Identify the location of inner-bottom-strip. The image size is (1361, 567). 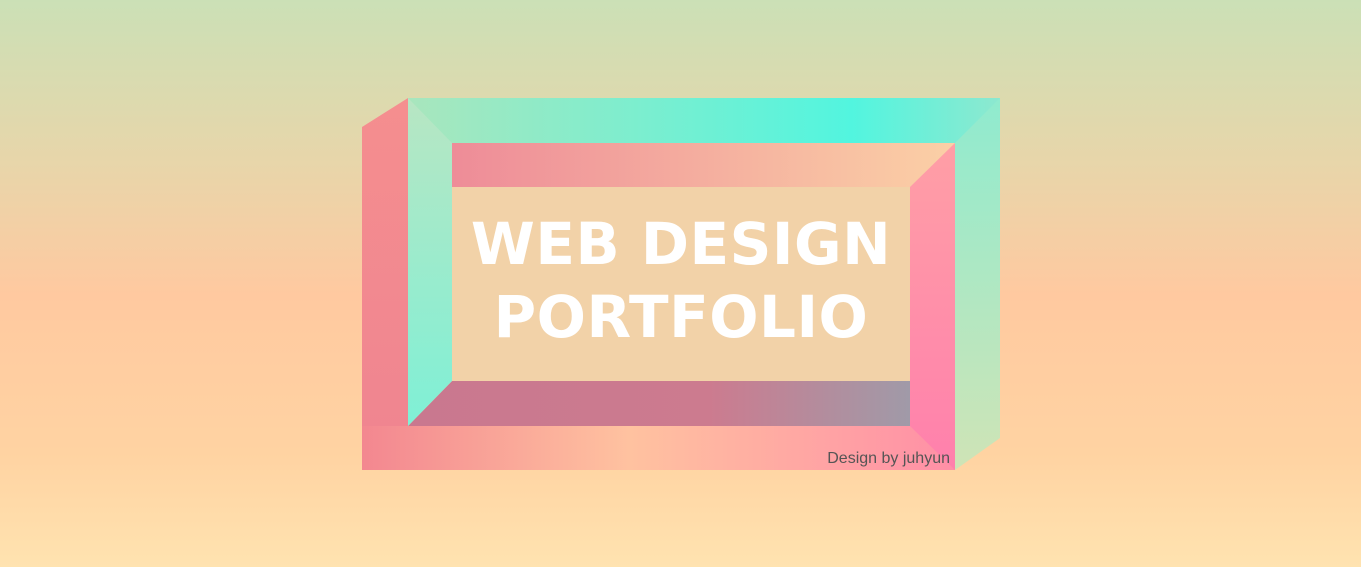
(659, 403).